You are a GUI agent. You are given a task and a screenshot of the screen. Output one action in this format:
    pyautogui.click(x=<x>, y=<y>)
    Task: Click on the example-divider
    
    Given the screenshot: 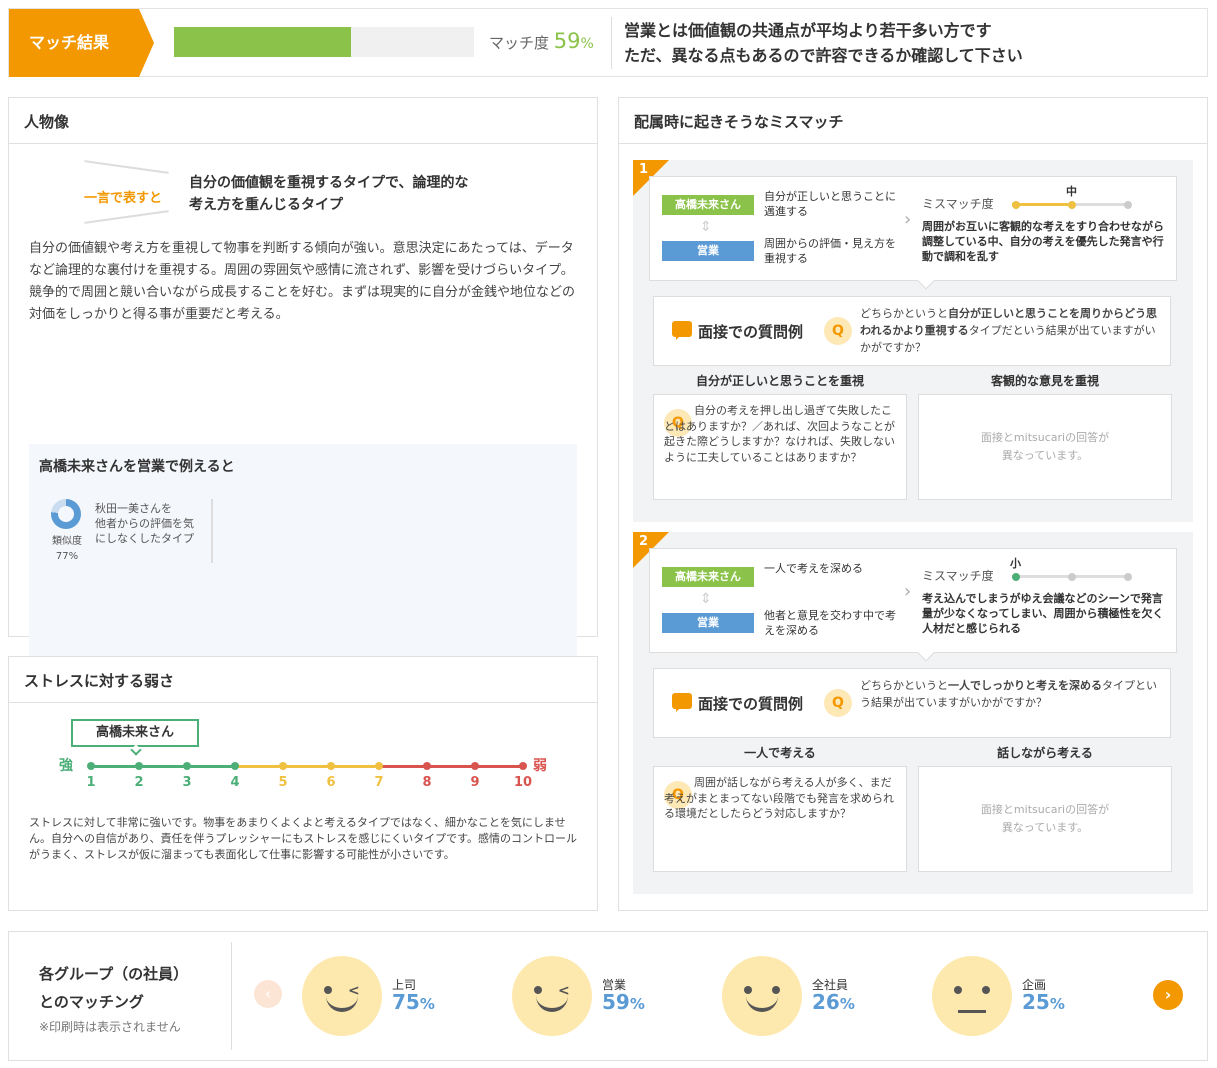 What is the action you would take?
    pyautogui.click(x=212, y=531)
    